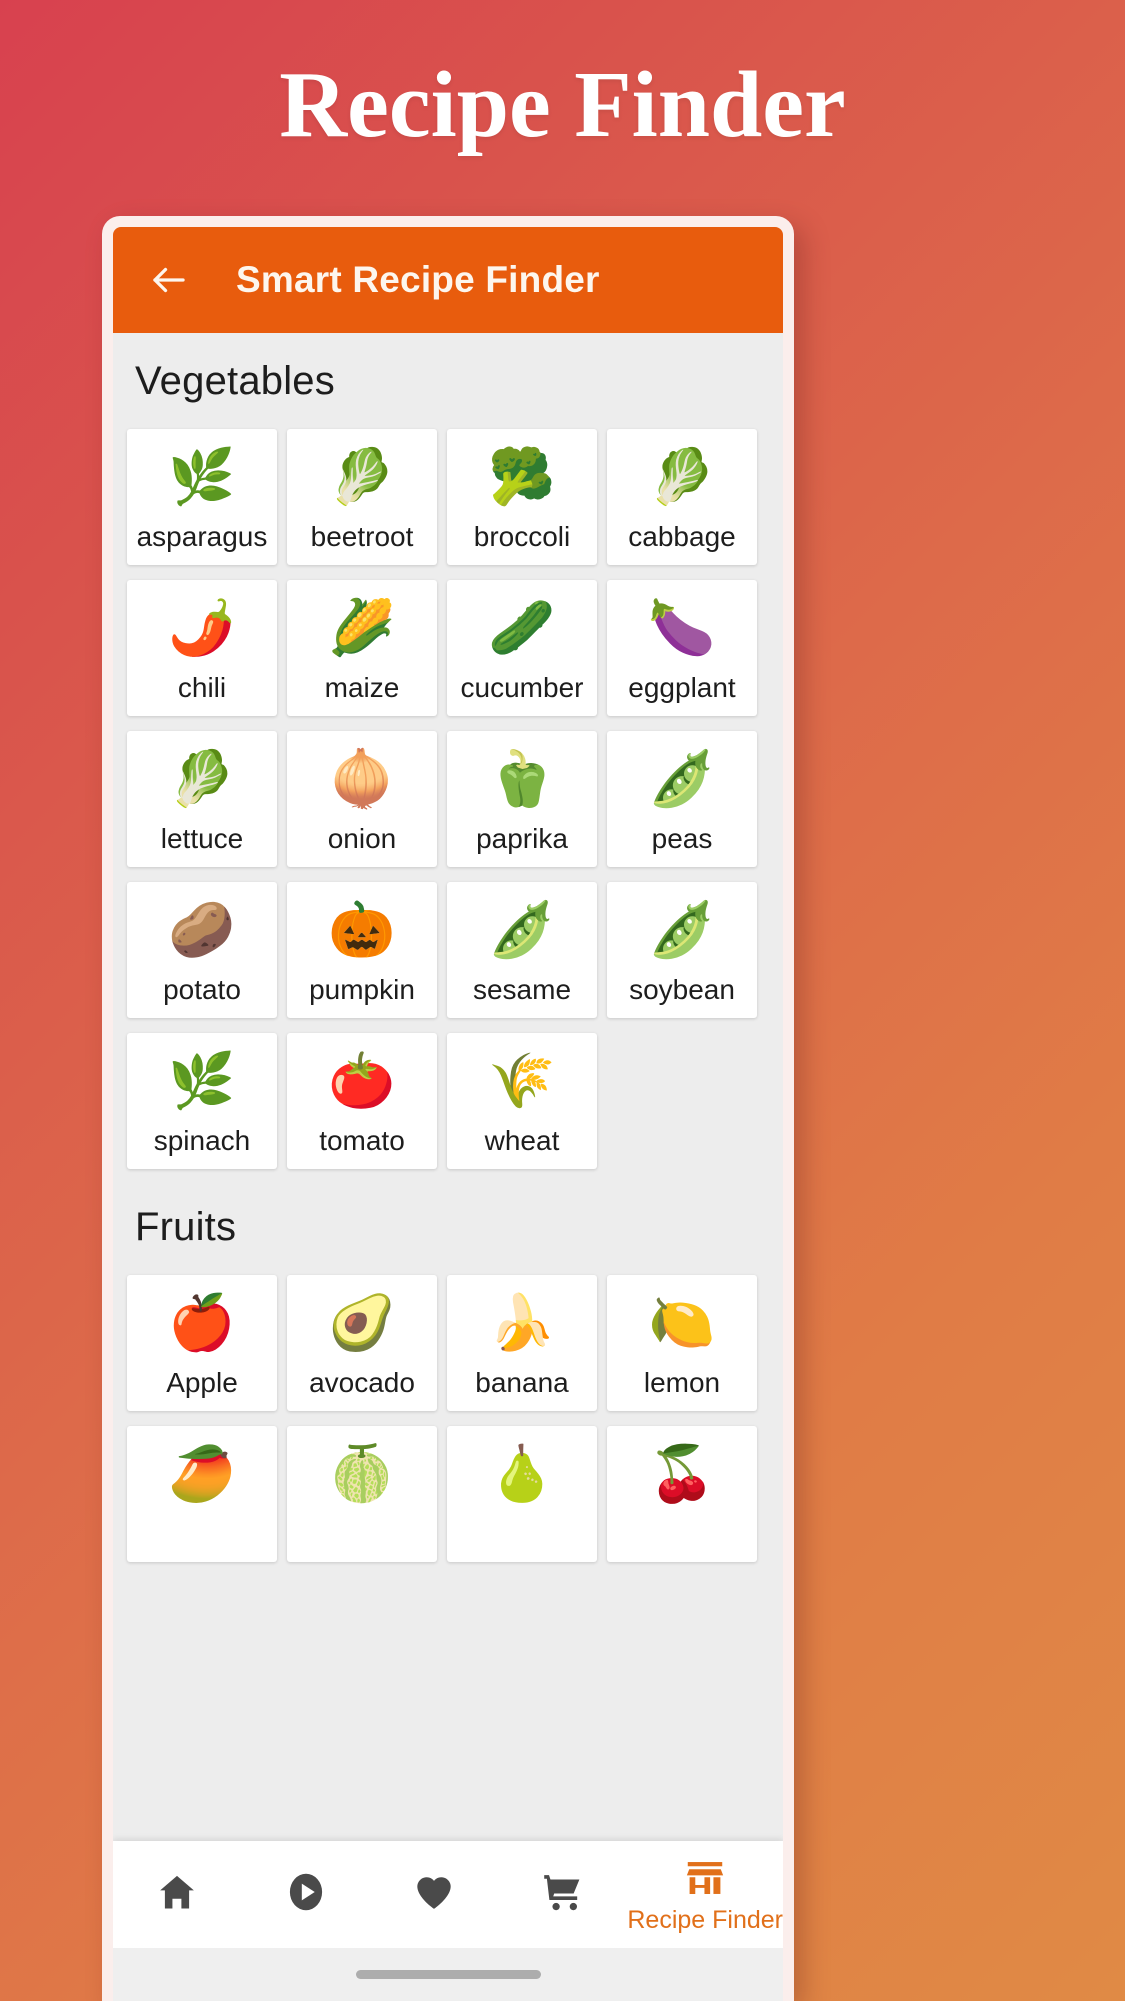 The width and height of the screenshot is (1125, 2001). I want to click on item-card: 🥑 avocado, so click(362, 1343).